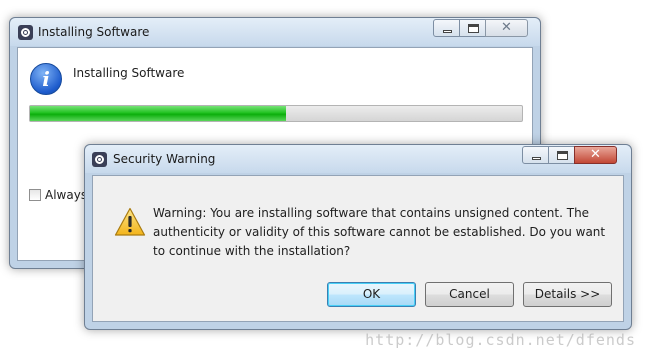  What do you see at coordinates (35, 195) in the screenshot?
I see `always-run-in-background-checkbox` at bounding box center [35, 195].